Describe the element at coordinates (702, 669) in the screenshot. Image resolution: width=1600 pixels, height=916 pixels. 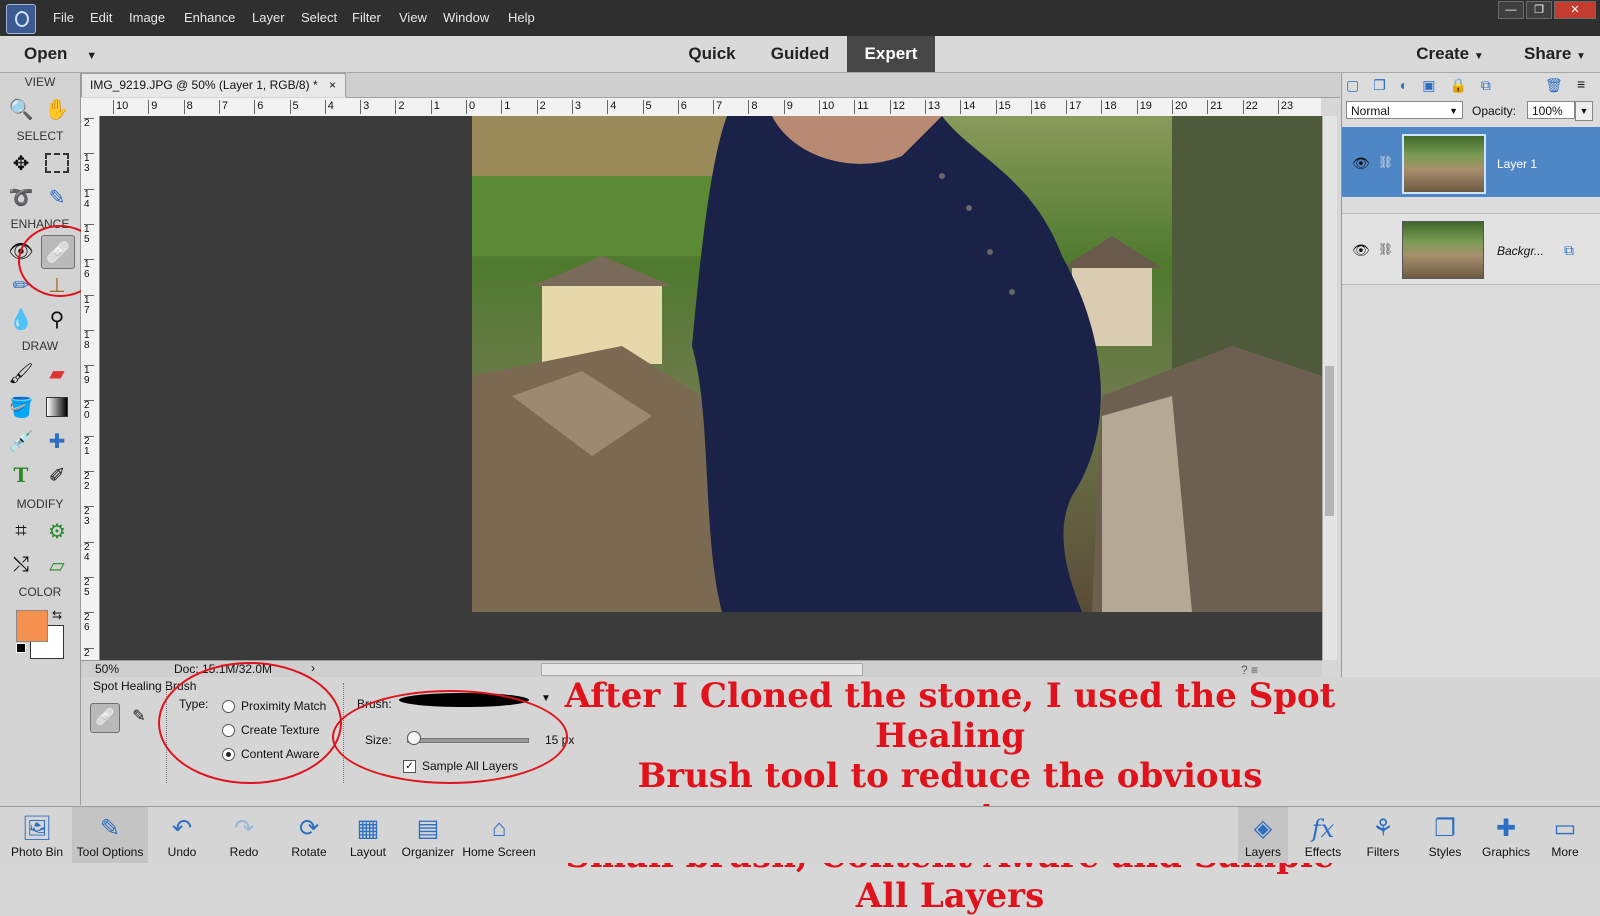
I see `horizontal-scrollbar` at that location.